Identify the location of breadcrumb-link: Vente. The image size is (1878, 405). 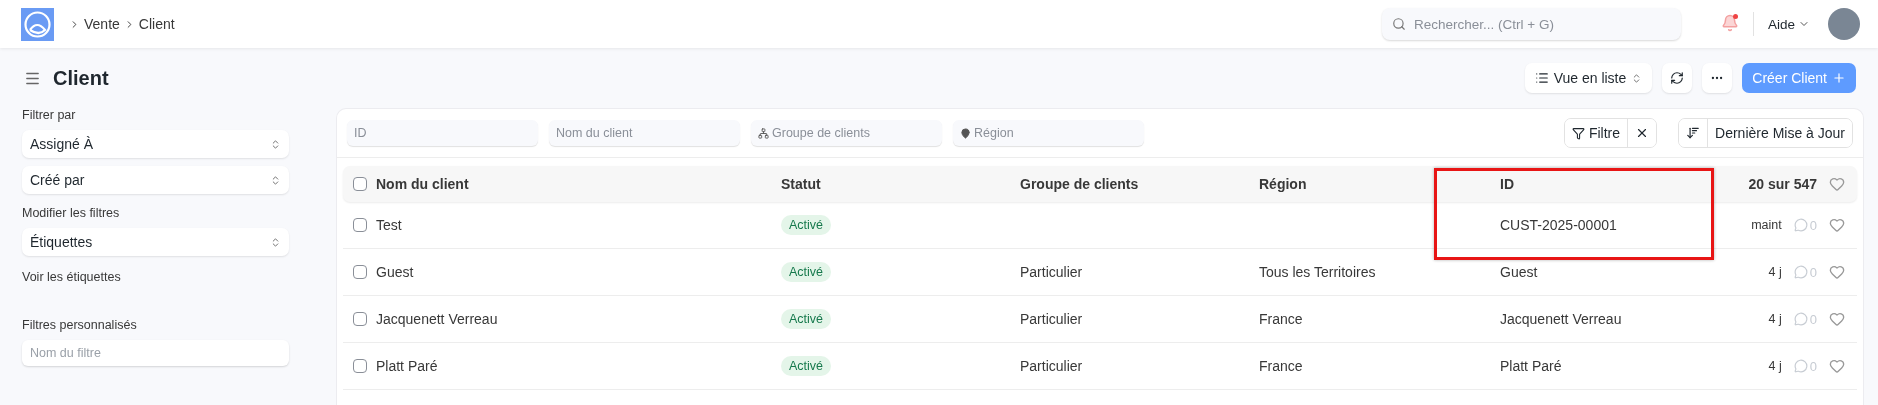
(102, 24).